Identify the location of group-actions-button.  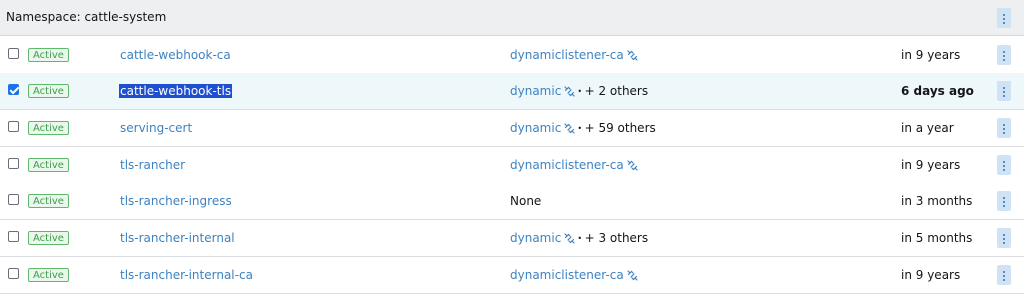
(1004, 18).